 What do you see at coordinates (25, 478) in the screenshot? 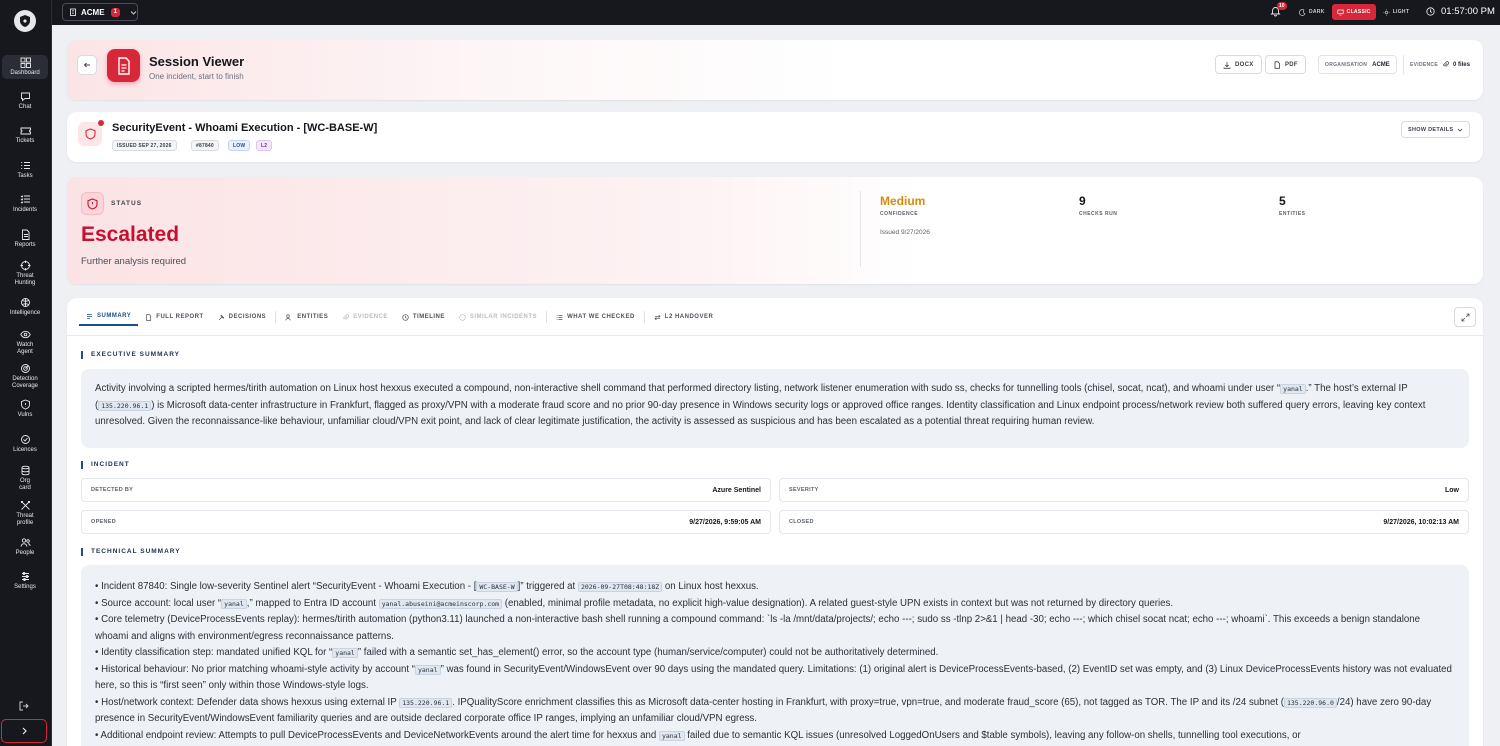
I see `sidebar-item-org-card: Org card` at bounding box center [25, 478].